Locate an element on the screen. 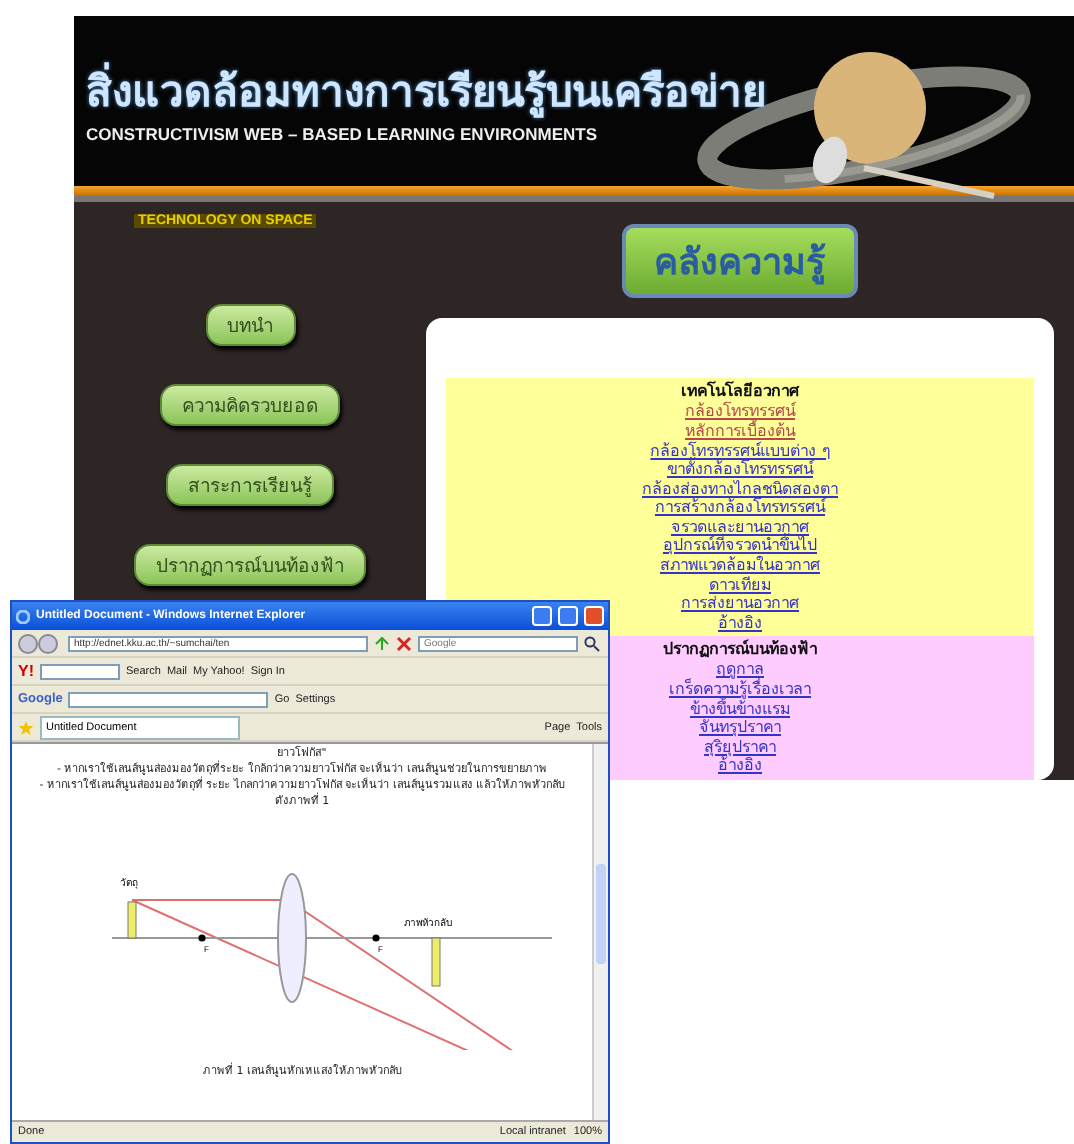  site-subtitle: CONSTRUCTIVISM WEB – BASED LEARNING ENVIRONMENTS is located at coordinates (342, 133).